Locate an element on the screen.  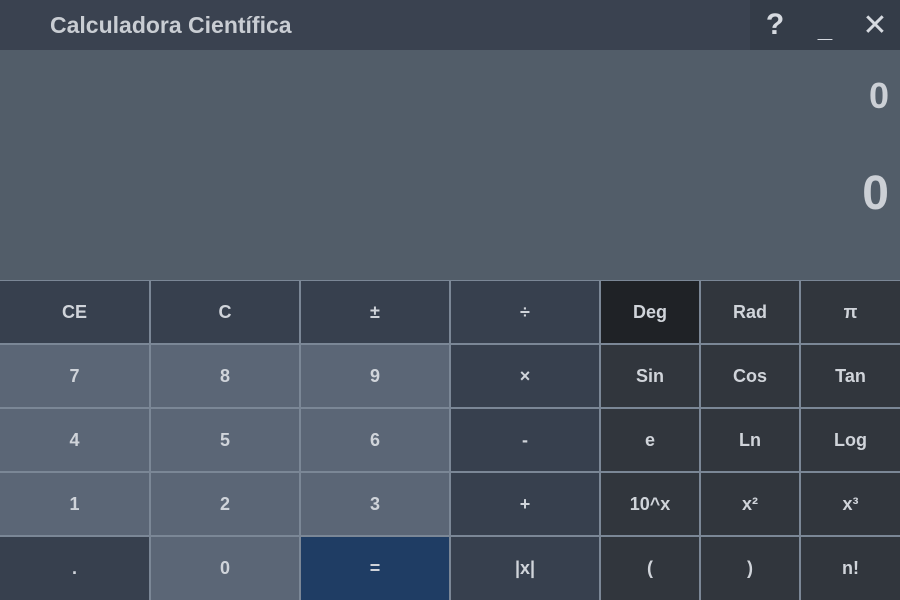
clear-button: C is located at coordinates (225, 312).